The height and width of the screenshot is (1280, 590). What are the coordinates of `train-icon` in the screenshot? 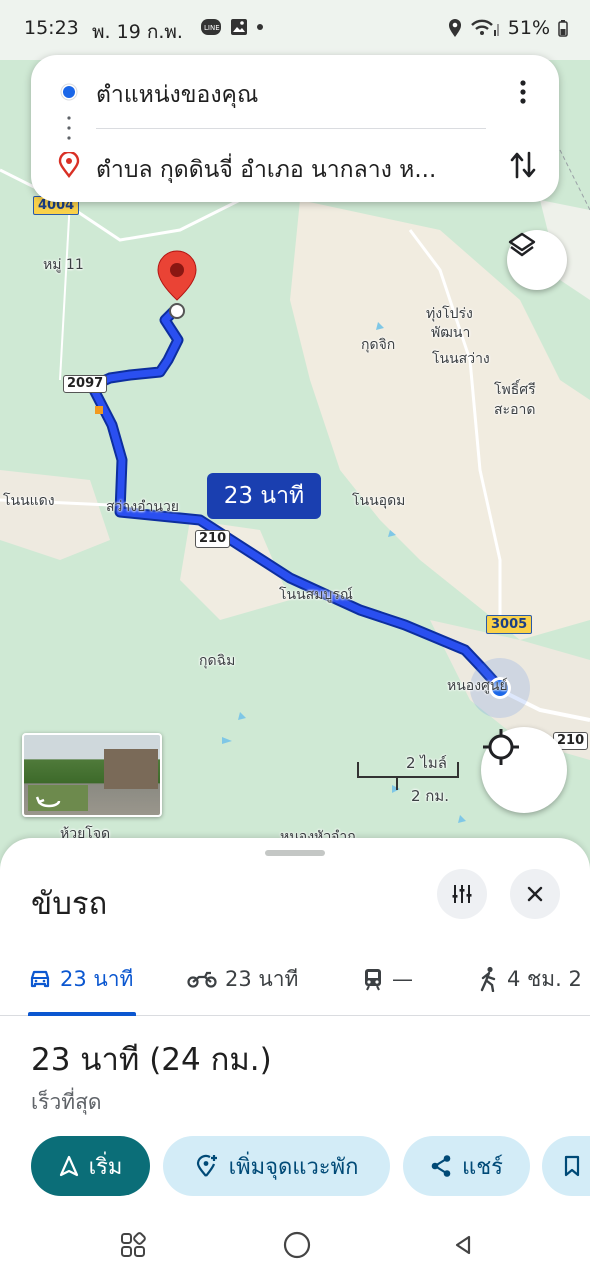 It's located at (373, 980).